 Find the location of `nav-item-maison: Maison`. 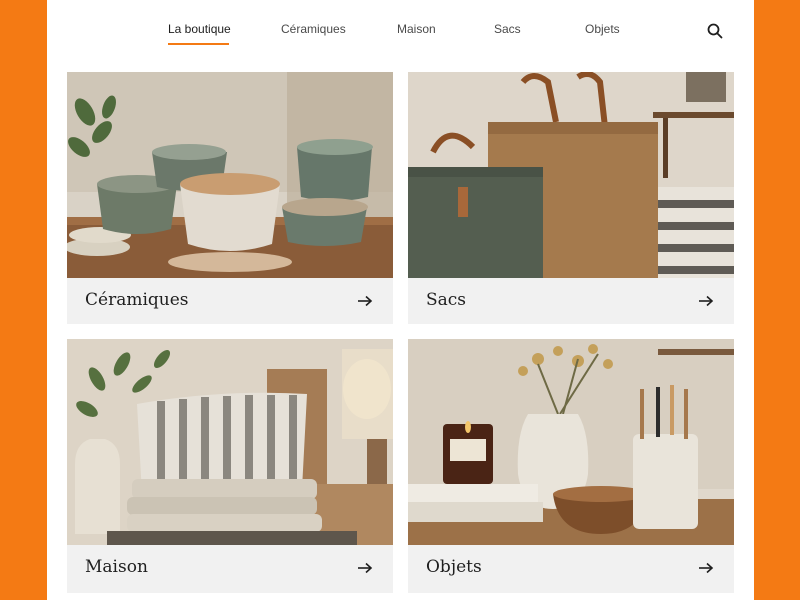

nav-item-maison: Maison is located at coordinates (416, 29).